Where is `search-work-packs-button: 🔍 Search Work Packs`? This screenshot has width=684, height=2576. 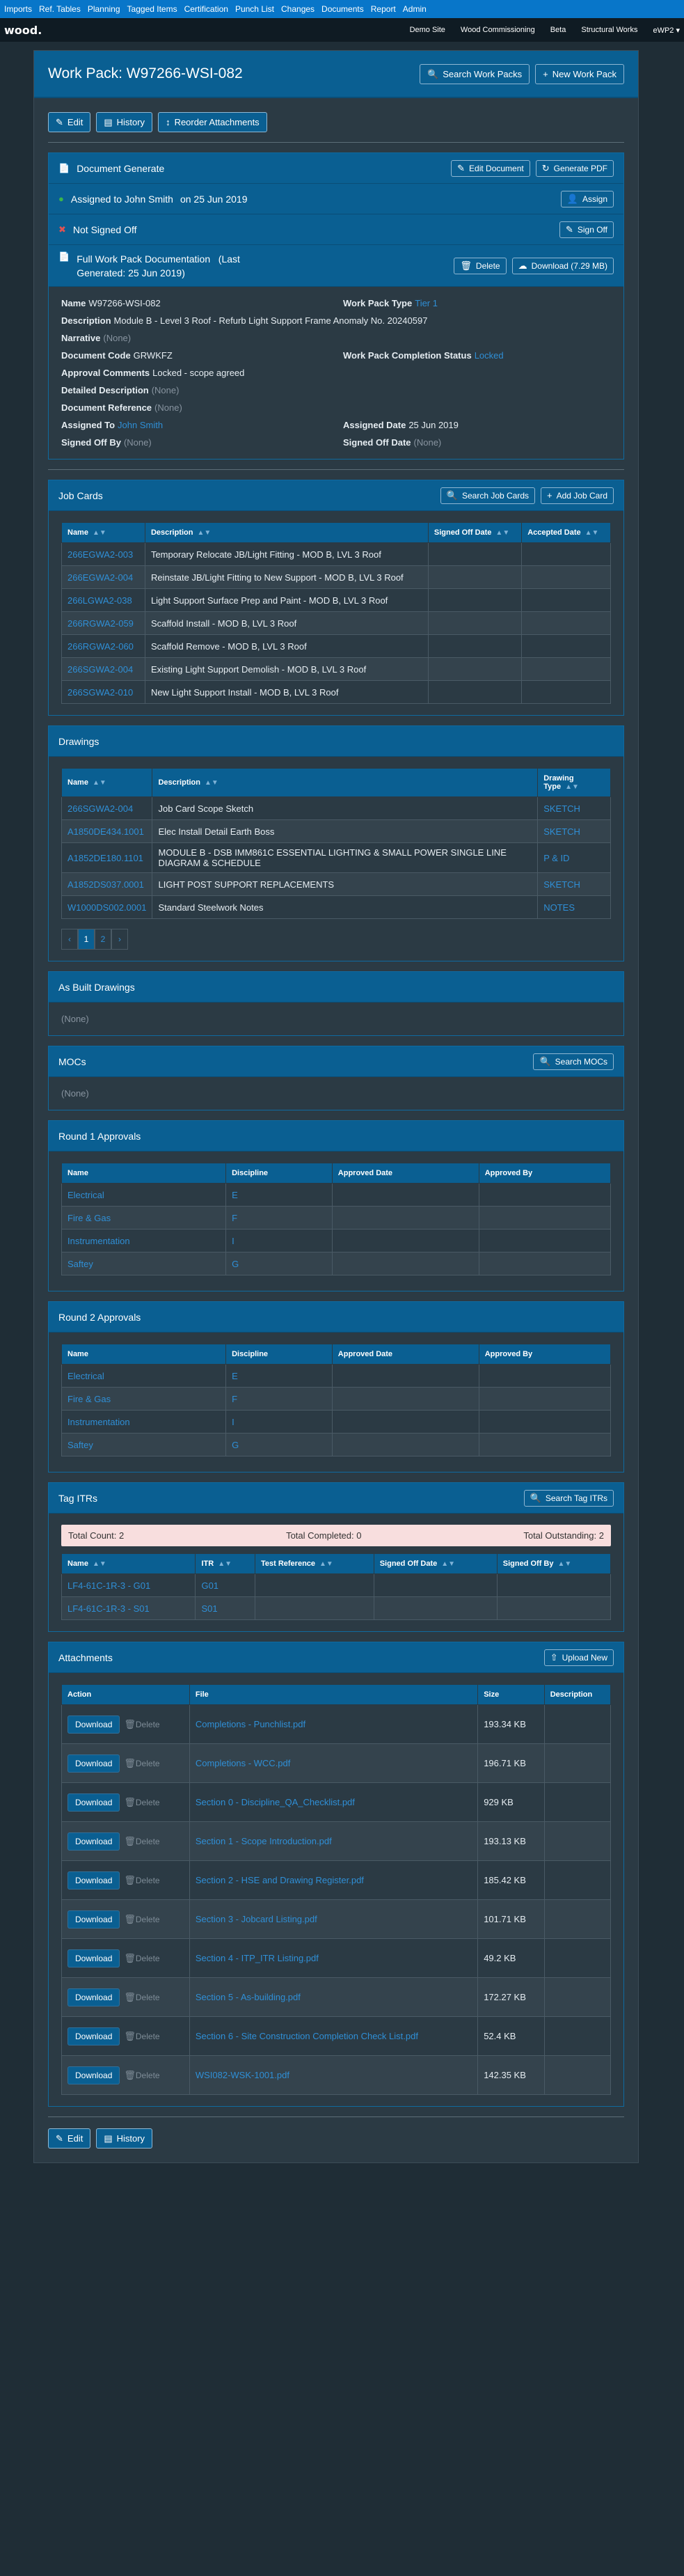
search-work-packs-button: 🔍 Search Work Packs is located at coordinates (475, 73).